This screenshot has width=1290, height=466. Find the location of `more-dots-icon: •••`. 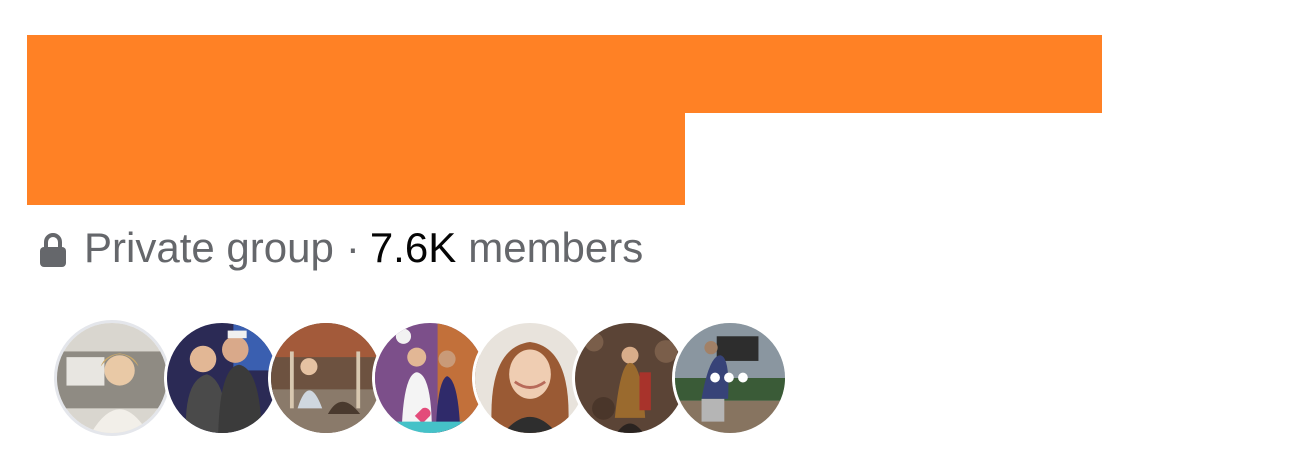

more-dots-icon: ••• is located at coordinates (730, 378).